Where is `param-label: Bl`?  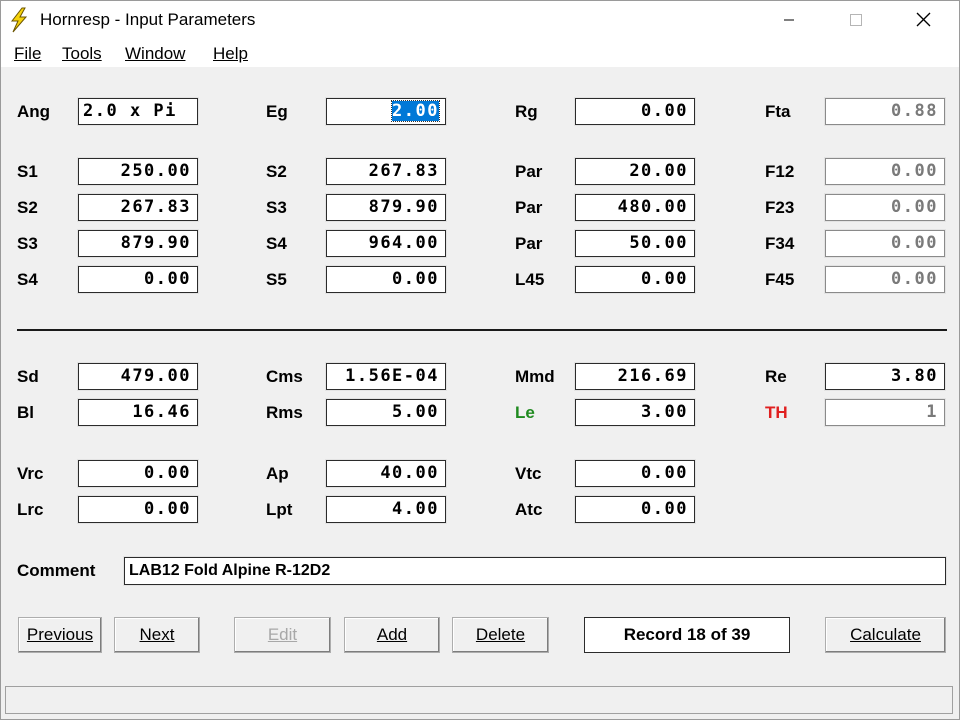 param-label: Bl is located at coordinates (25, 412).